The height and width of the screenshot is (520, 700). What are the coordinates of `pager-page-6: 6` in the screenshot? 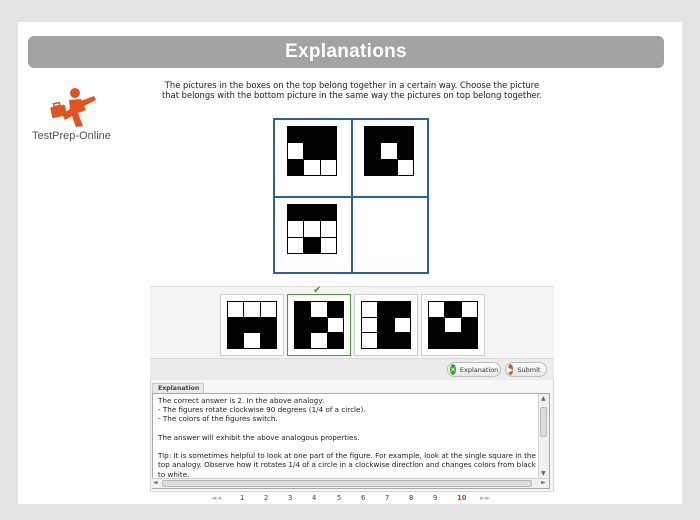 It's located at (363, 498).